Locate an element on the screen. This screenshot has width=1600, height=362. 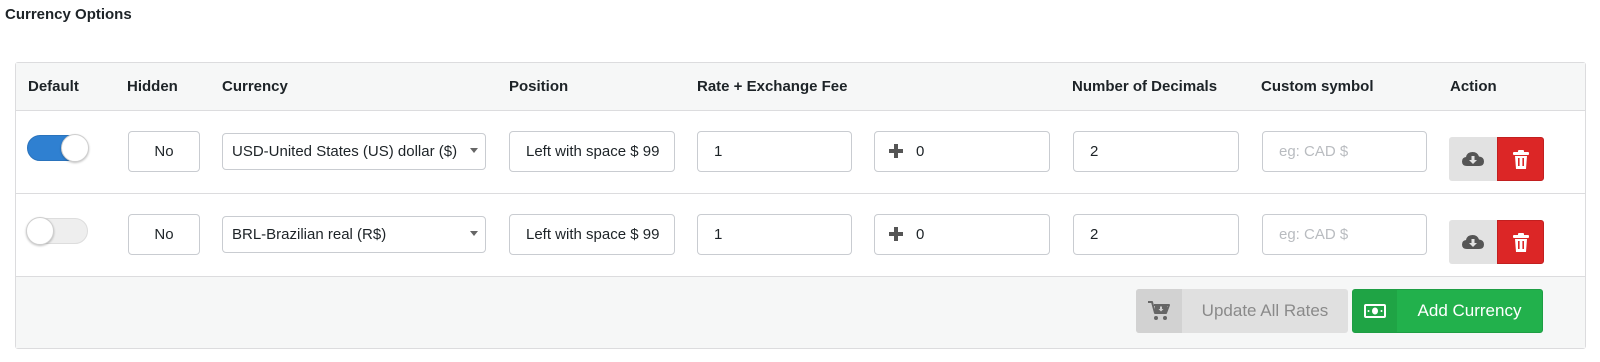
banknote-icon is located at coordinates (1375, 311).